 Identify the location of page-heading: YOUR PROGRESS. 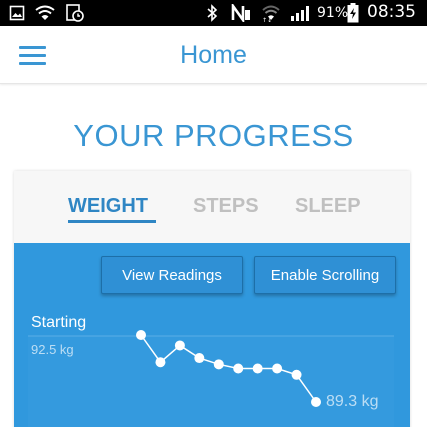
(213, 135).